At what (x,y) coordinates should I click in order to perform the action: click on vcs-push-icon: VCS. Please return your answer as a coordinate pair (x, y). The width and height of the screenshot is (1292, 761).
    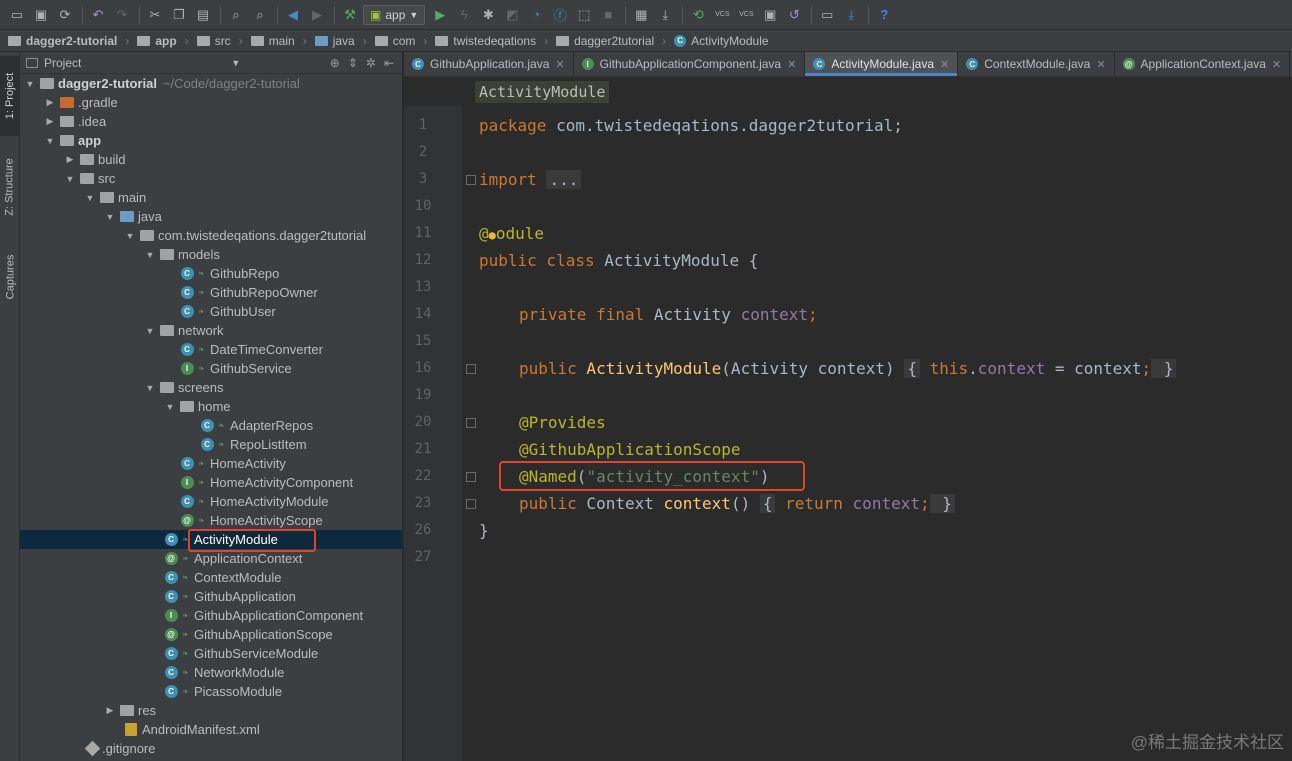
    Looking at the image, I should click on (746, 15).